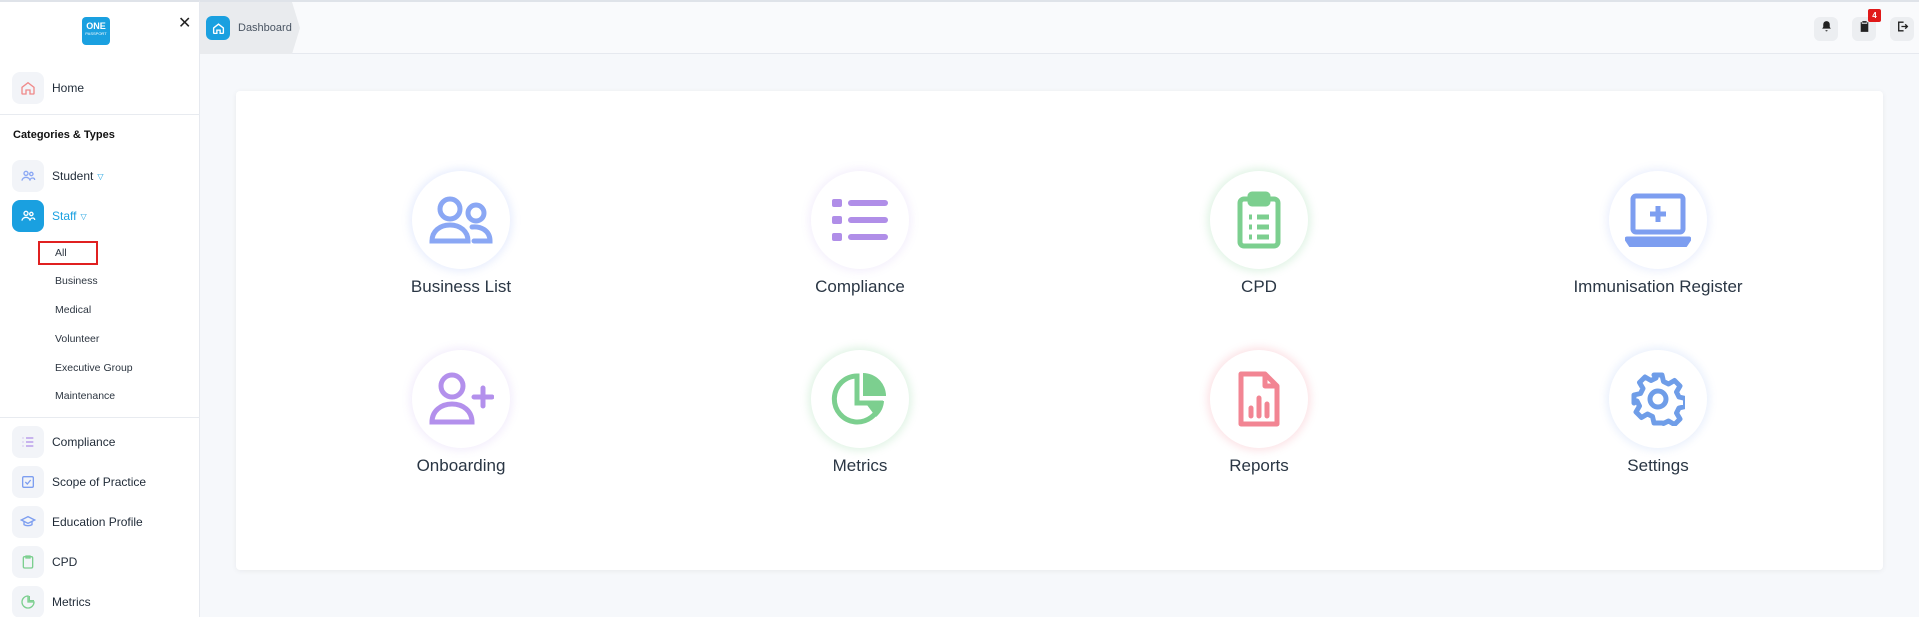  What do you see at coordinates (48, 88) in the screenshot?
I see `sidebar-item-home: Home` at bounding box center [48, 88].